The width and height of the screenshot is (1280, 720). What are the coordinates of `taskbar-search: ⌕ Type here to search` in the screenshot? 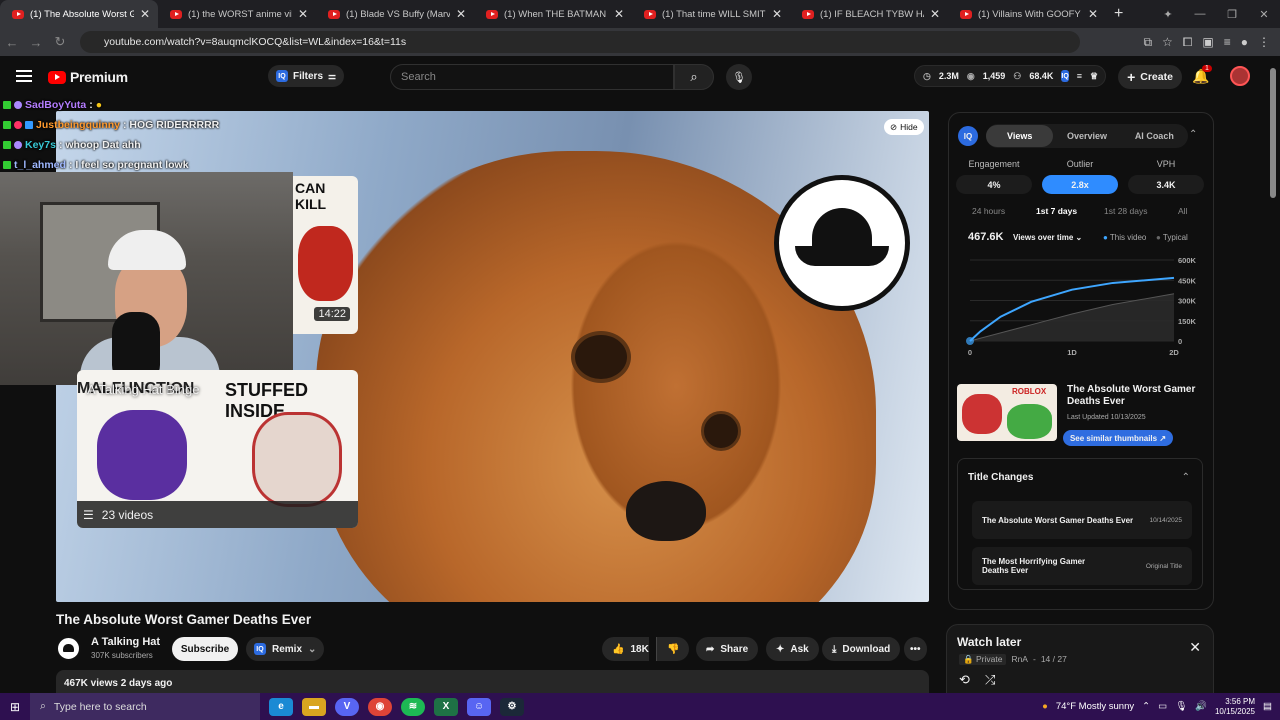 It's located at (145, 706).